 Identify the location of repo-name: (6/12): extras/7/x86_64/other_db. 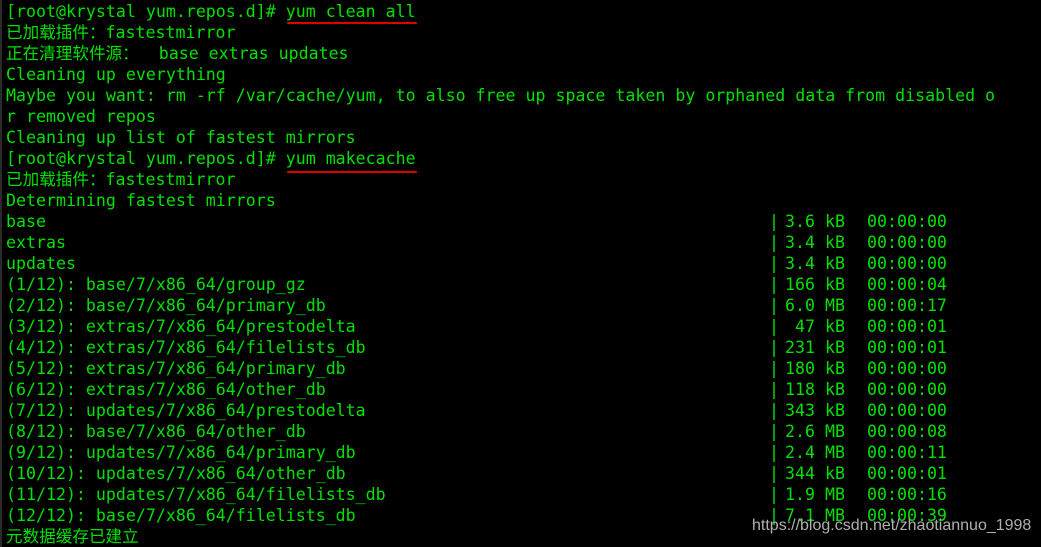
(166, 389).